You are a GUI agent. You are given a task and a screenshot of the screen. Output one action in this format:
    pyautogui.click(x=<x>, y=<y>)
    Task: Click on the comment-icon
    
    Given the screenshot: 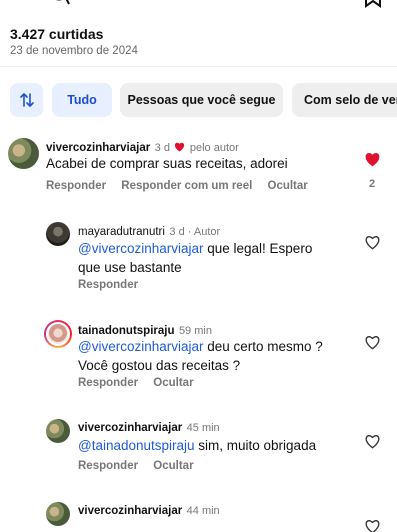 What is the action you would take?
    pyautogui.click(x=59, y=4)
    